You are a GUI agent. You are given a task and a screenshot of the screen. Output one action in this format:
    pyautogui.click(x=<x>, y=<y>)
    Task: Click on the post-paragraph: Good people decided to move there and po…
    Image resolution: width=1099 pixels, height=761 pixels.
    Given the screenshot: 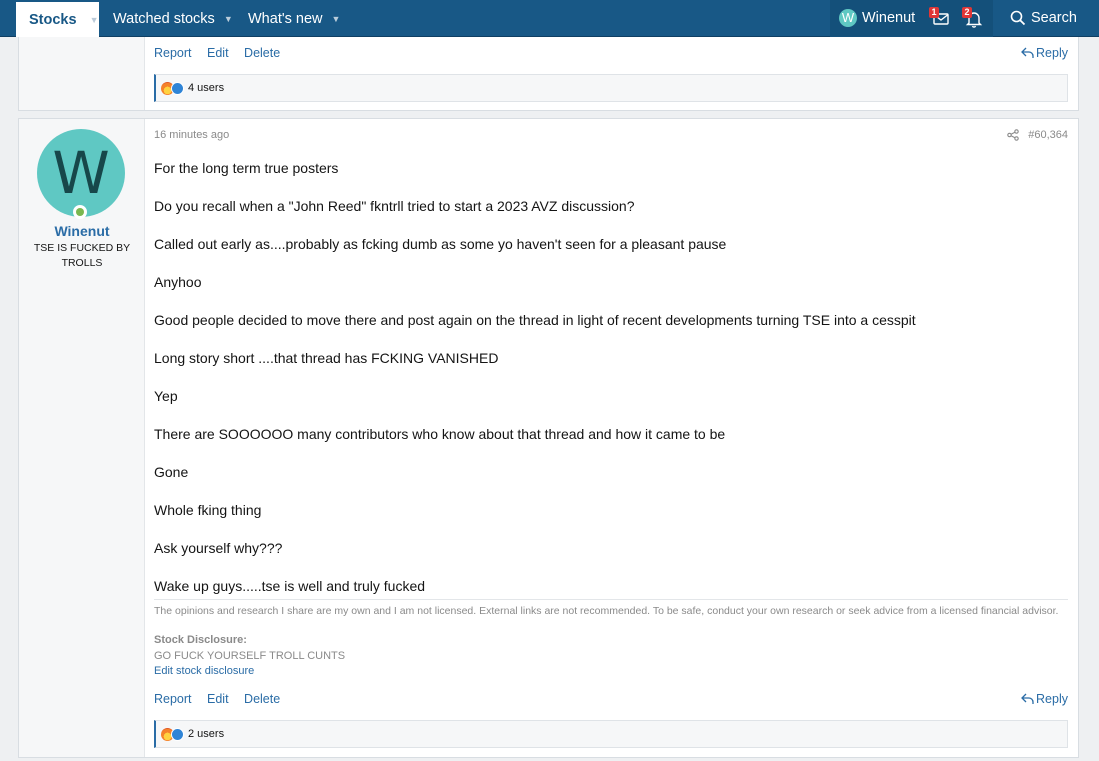 What is the action you would take?
    pyautogui.click(x=535, y=320)
    